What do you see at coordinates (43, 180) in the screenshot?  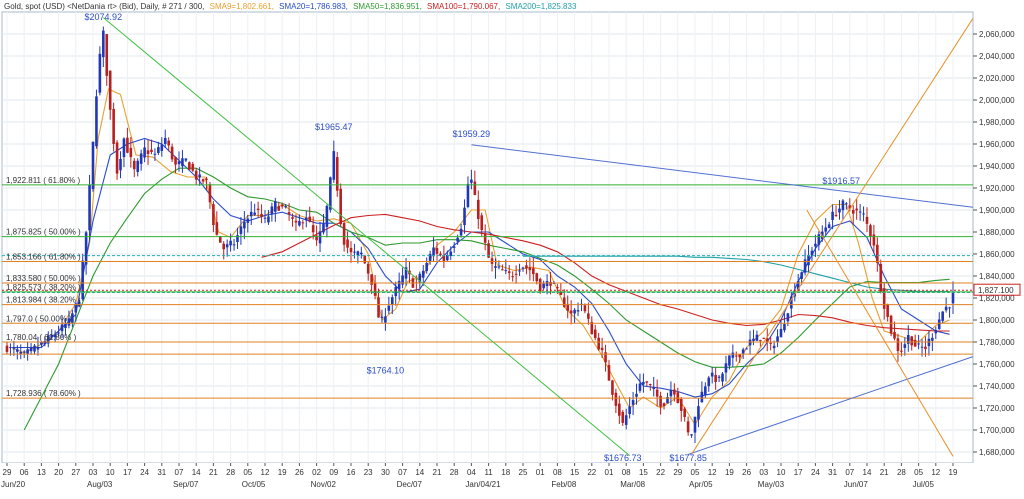 I see `fib-label: 1,922.811 ( 61.80% )` at bounding box center [43, 180].